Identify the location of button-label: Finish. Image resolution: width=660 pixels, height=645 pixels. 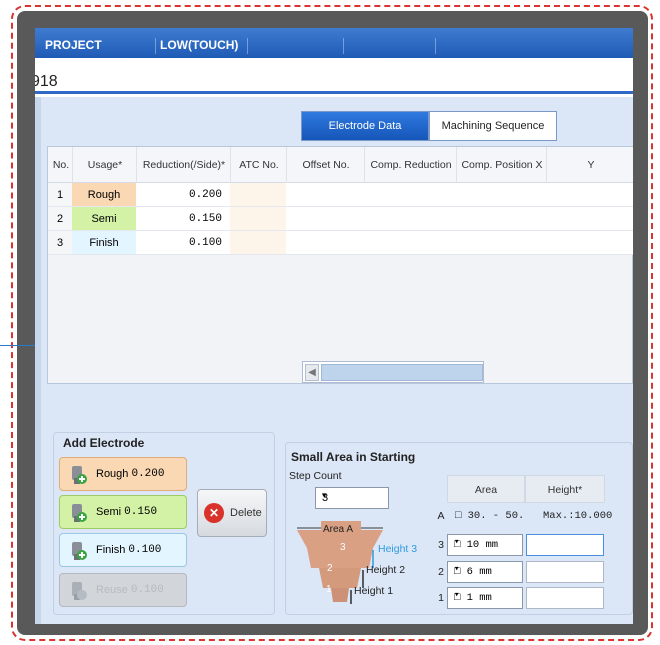
(111, 550).